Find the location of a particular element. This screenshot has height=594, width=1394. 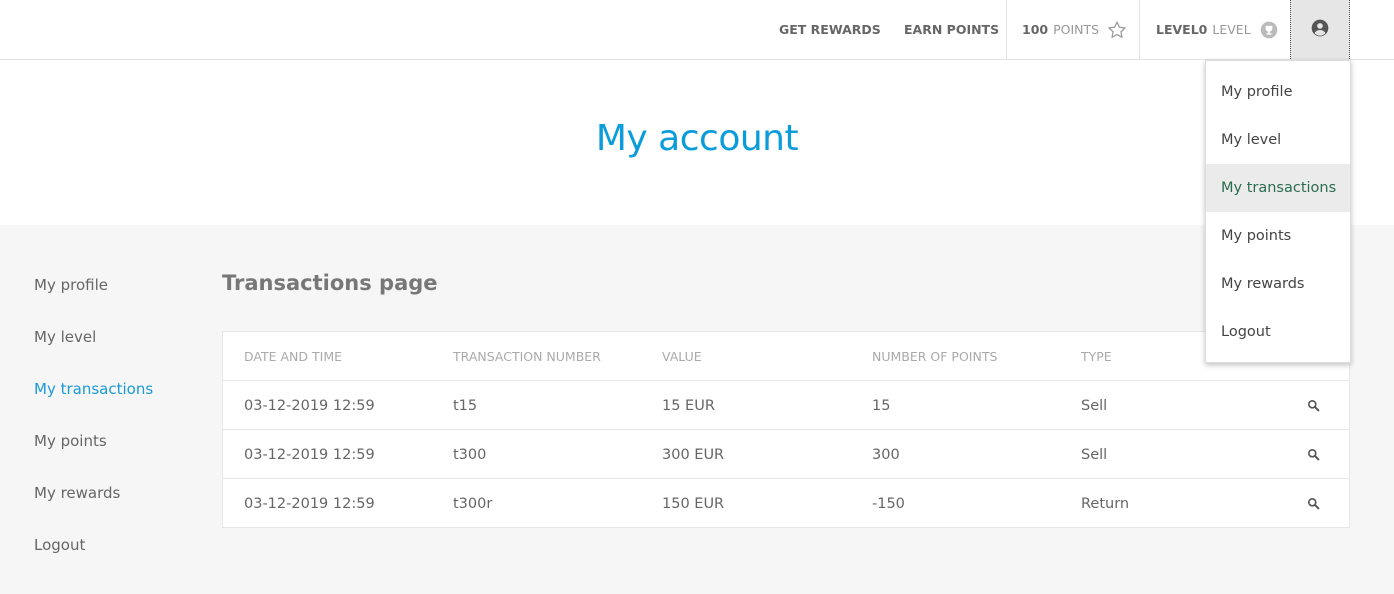

cell-points: -150 is located at coordinates (888, 503).